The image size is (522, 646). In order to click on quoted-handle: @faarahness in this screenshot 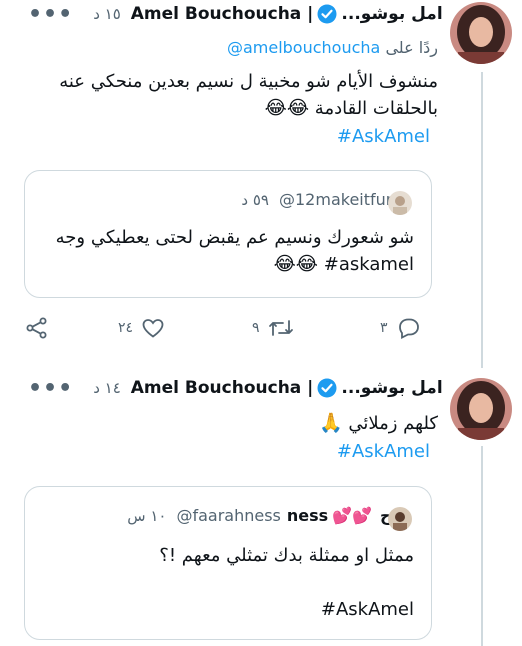, I will do `click(228, 515)`.